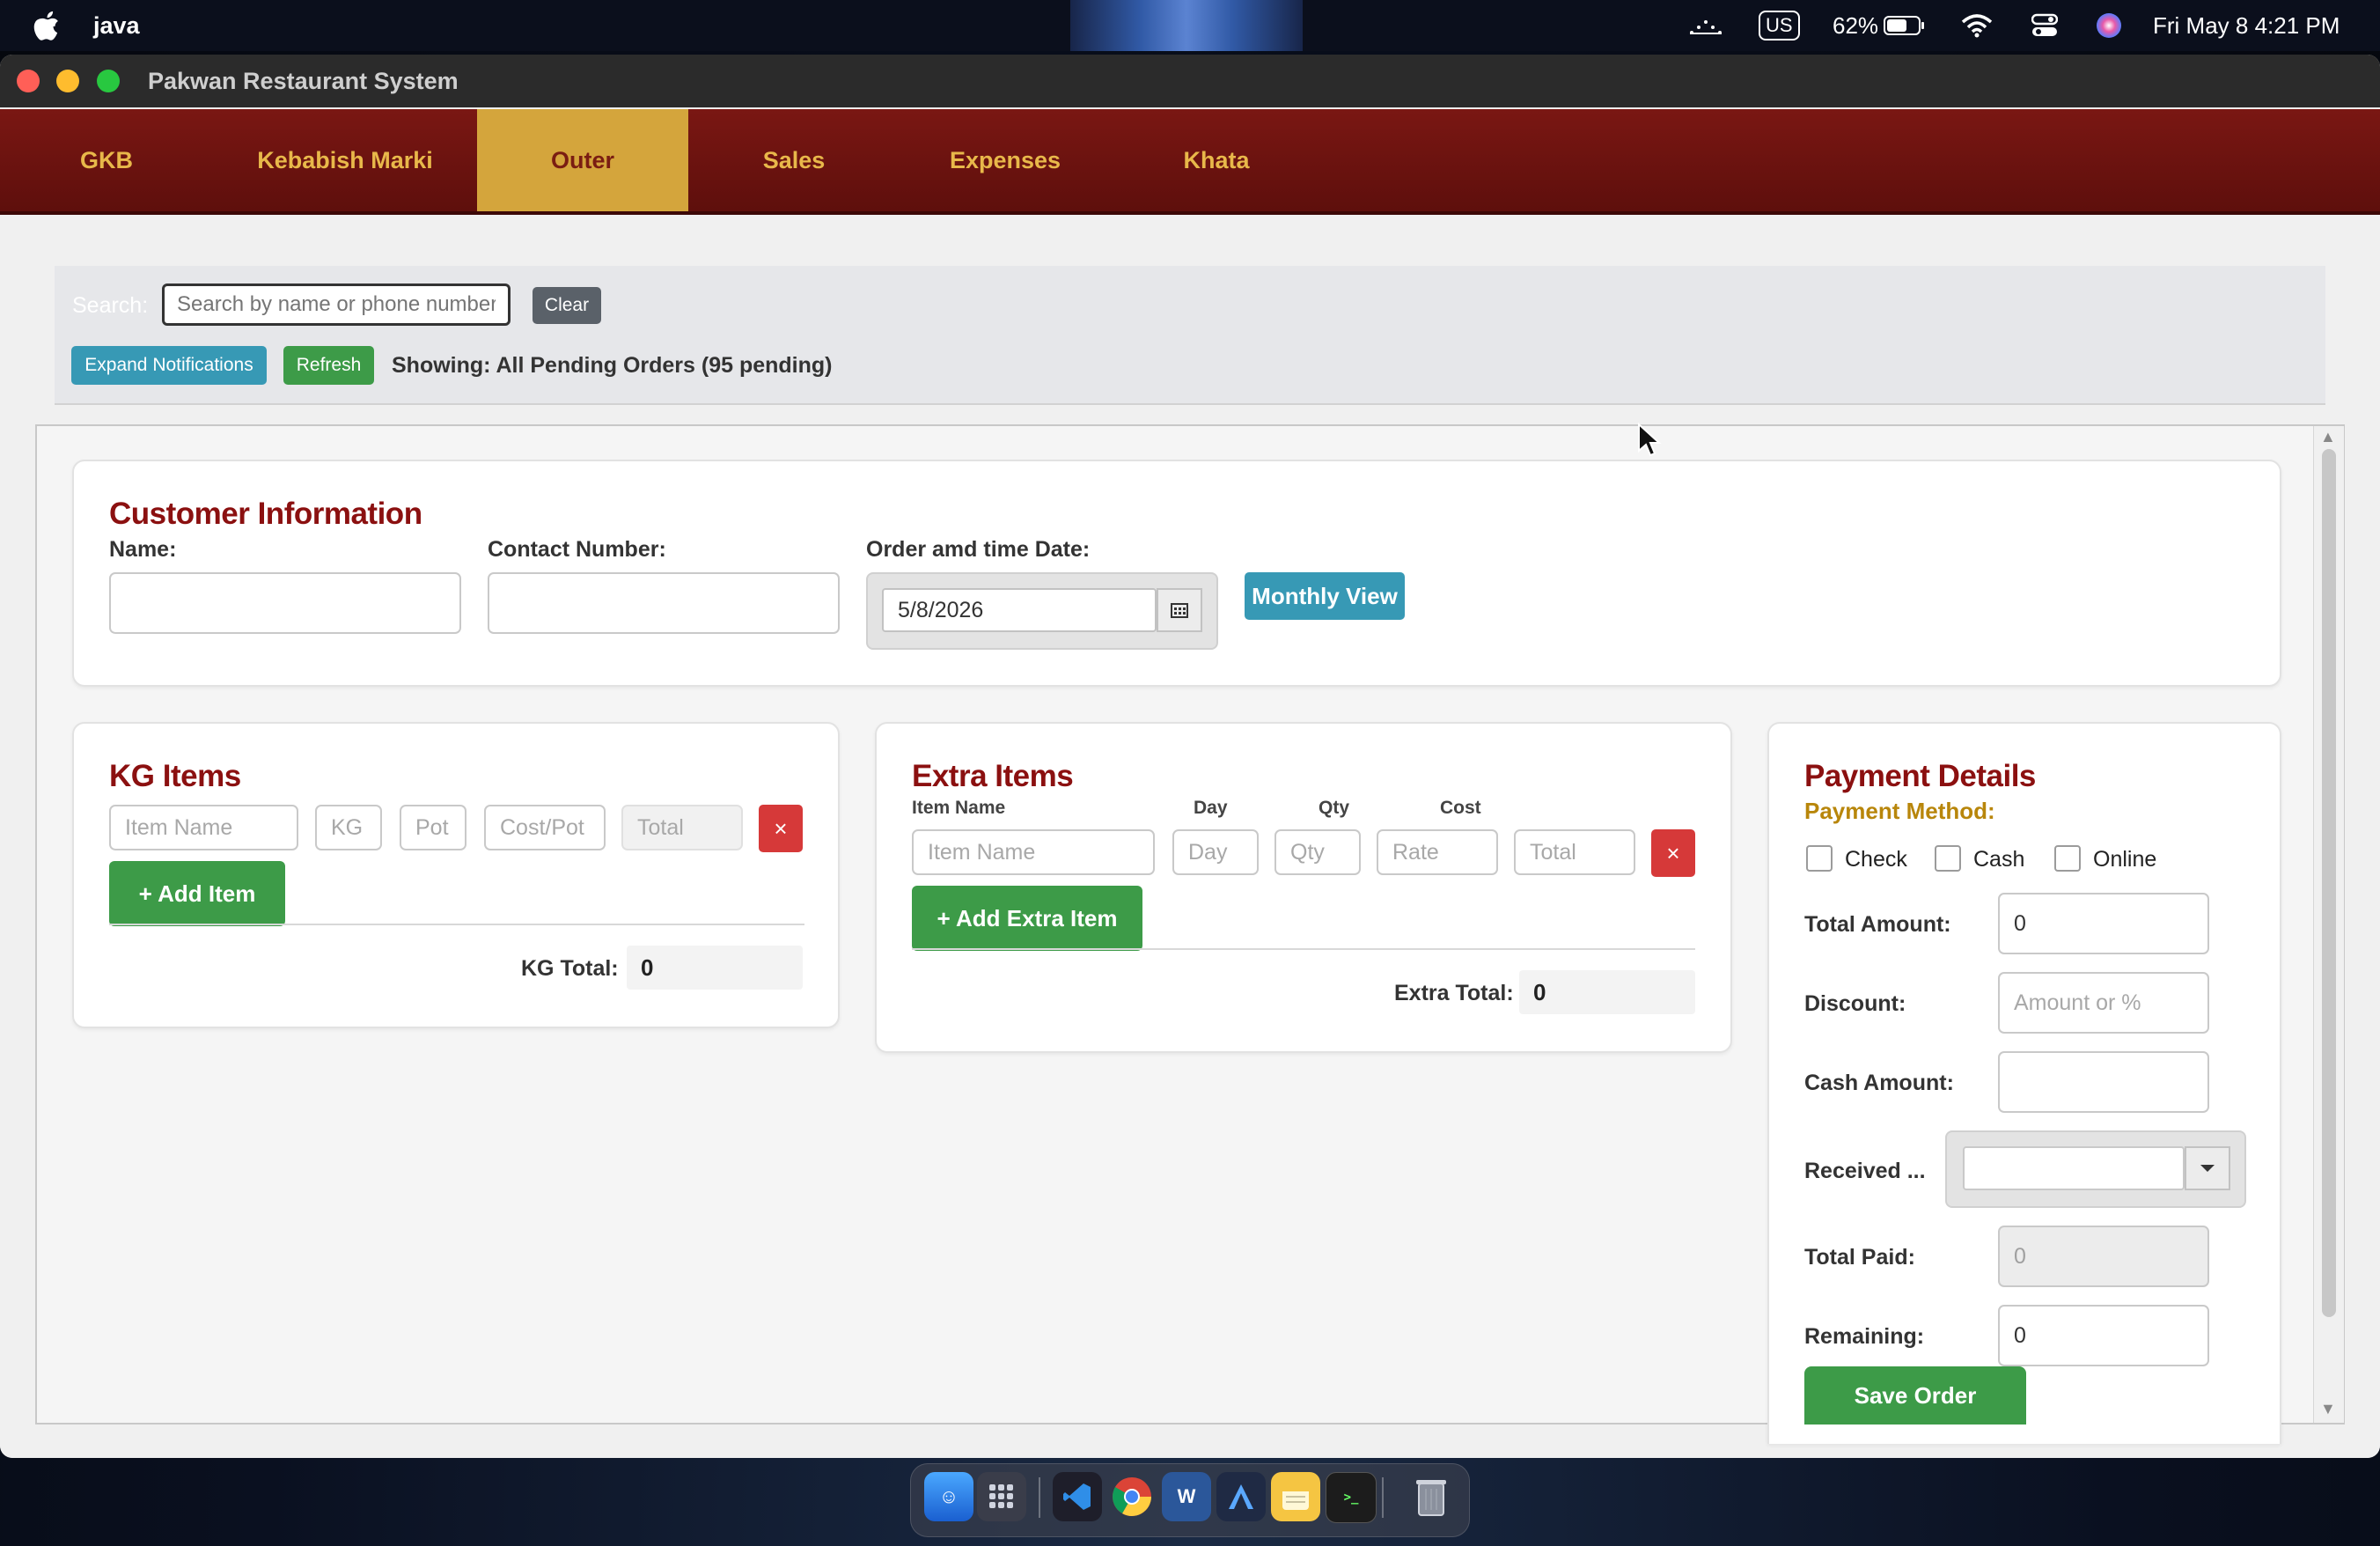 The width and height of the screenshot is (2380, 1546). What do you see at coordinates (781, 828) in the screenshot?
I see `remove-kg-item-button: ×` at bounding box center [781, 828].